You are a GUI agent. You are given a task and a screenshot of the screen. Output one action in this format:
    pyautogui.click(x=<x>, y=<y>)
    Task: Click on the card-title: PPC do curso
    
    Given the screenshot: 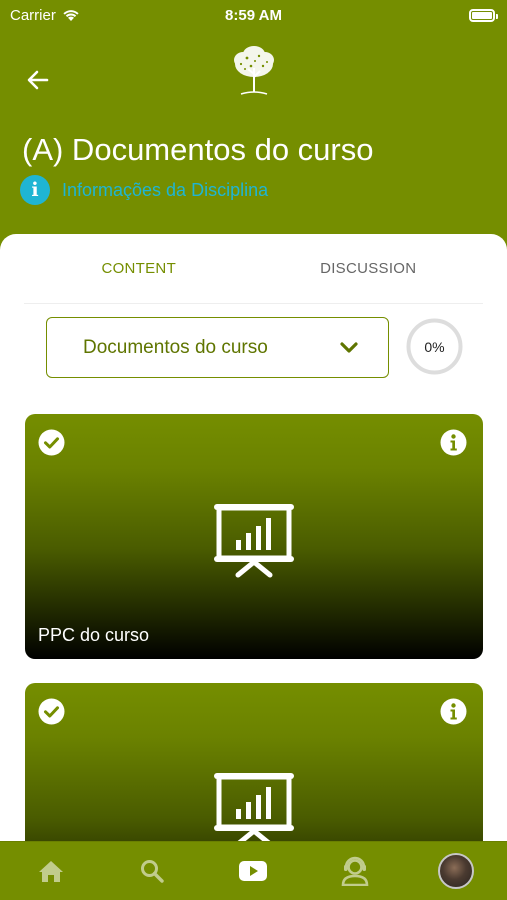 What is the action you would take?
    pyautogui.click(x=94, y=635)
    